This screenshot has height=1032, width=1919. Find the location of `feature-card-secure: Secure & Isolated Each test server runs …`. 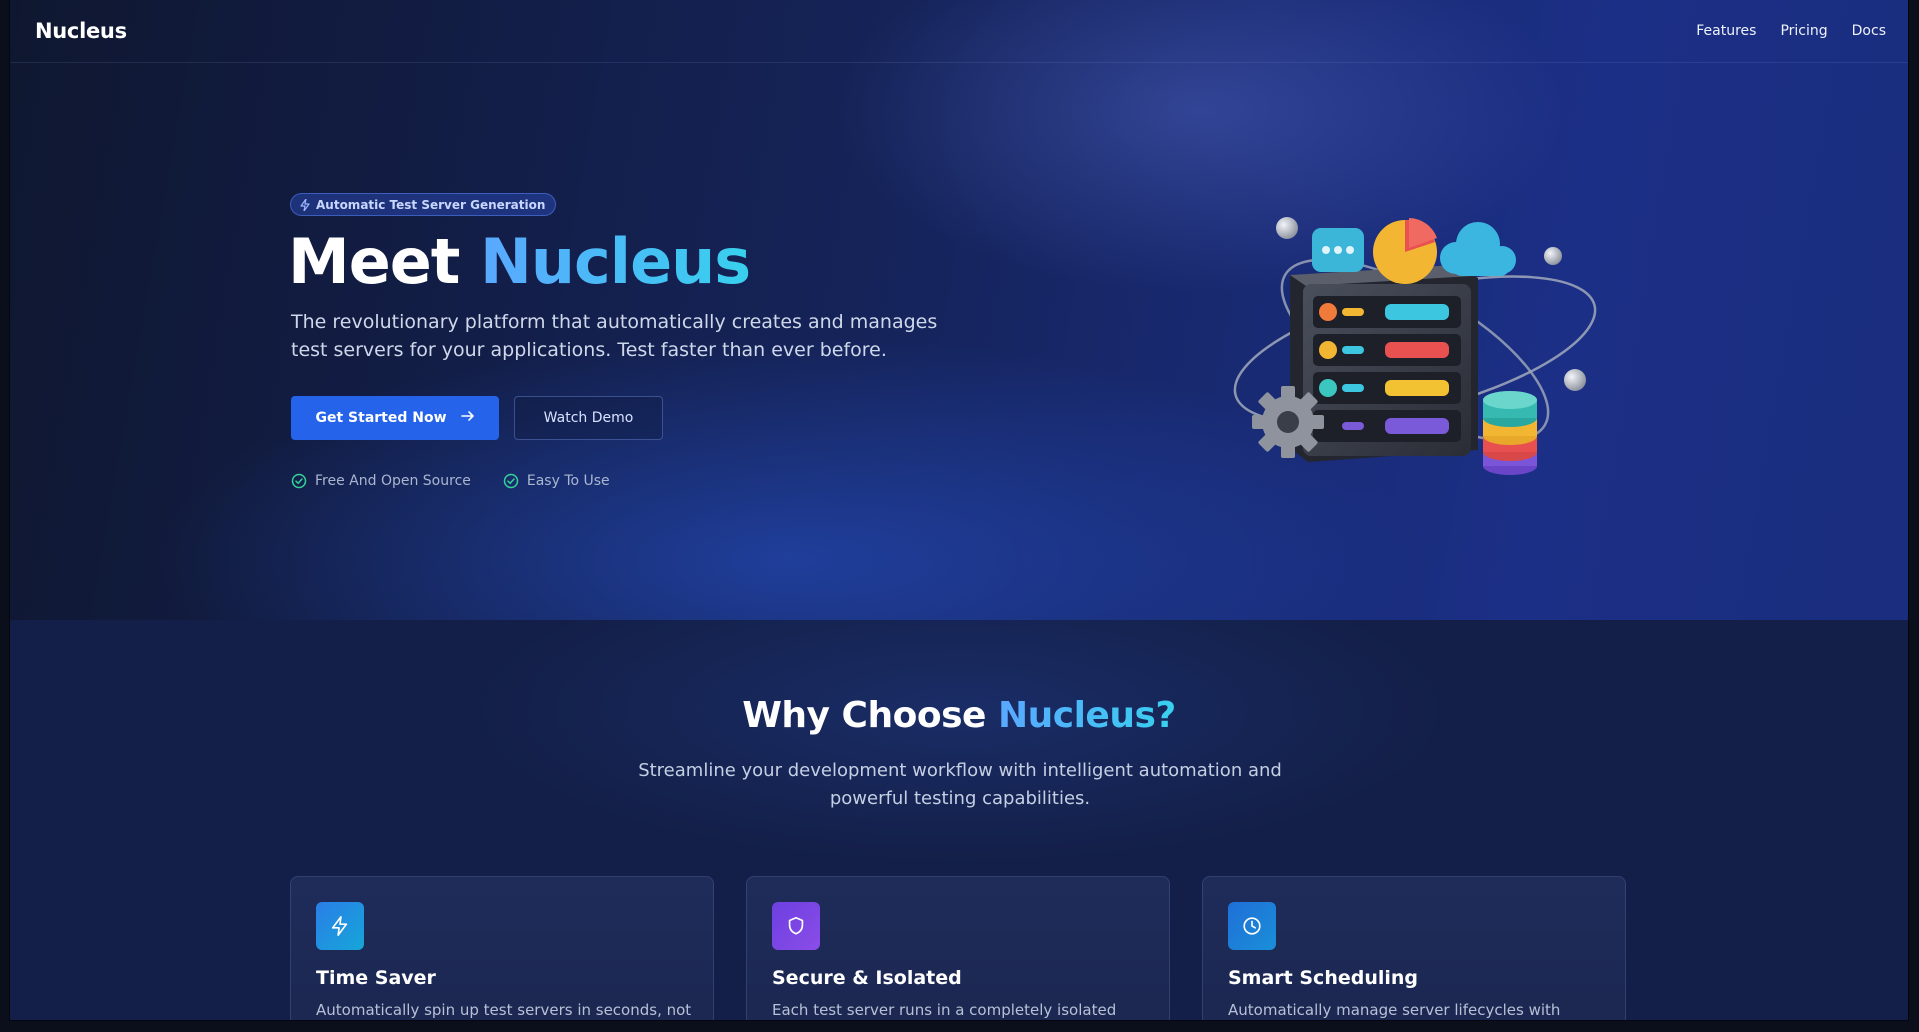

feature-card-secure: Secure & Isolated Each test server runs … is located at coordinates (958, 948).